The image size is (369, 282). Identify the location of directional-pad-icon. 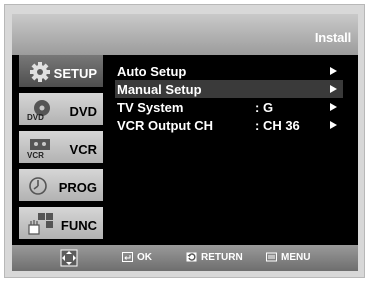
(69, 258).